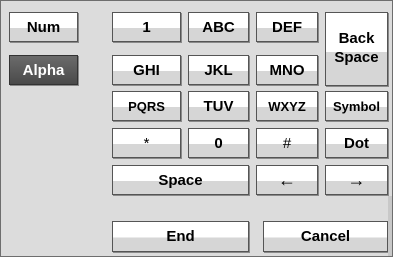 The image size is (393, 257). I want to click on backspace-label-line2: Space, so click(356, 57).